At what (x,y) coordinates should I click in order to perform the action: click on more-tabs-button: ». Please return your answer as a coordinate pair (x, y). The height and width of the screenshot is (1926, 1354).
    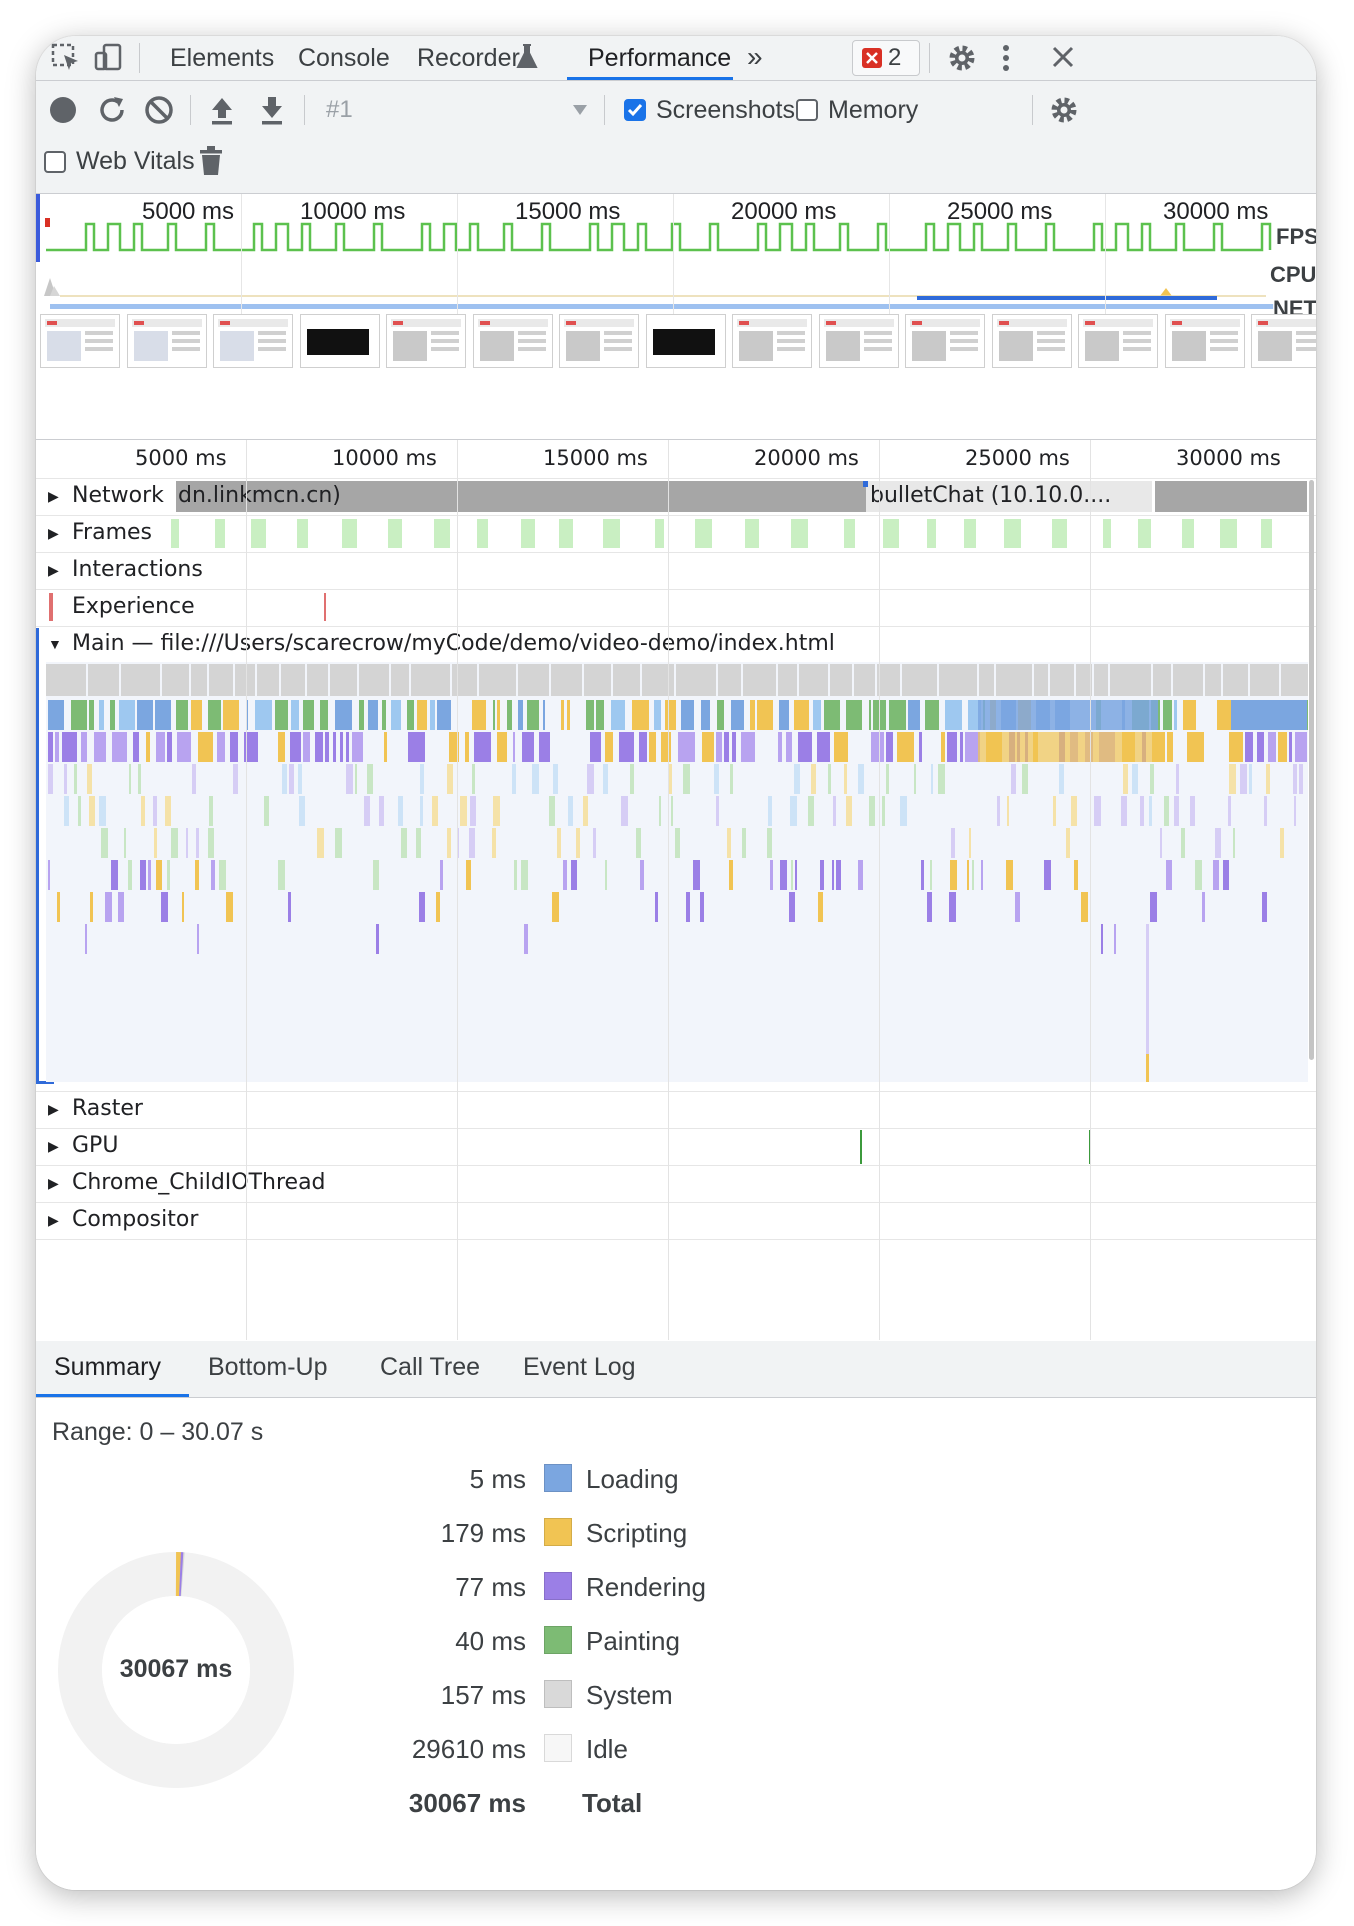
    Looking at the image, I should click on (755, 57).